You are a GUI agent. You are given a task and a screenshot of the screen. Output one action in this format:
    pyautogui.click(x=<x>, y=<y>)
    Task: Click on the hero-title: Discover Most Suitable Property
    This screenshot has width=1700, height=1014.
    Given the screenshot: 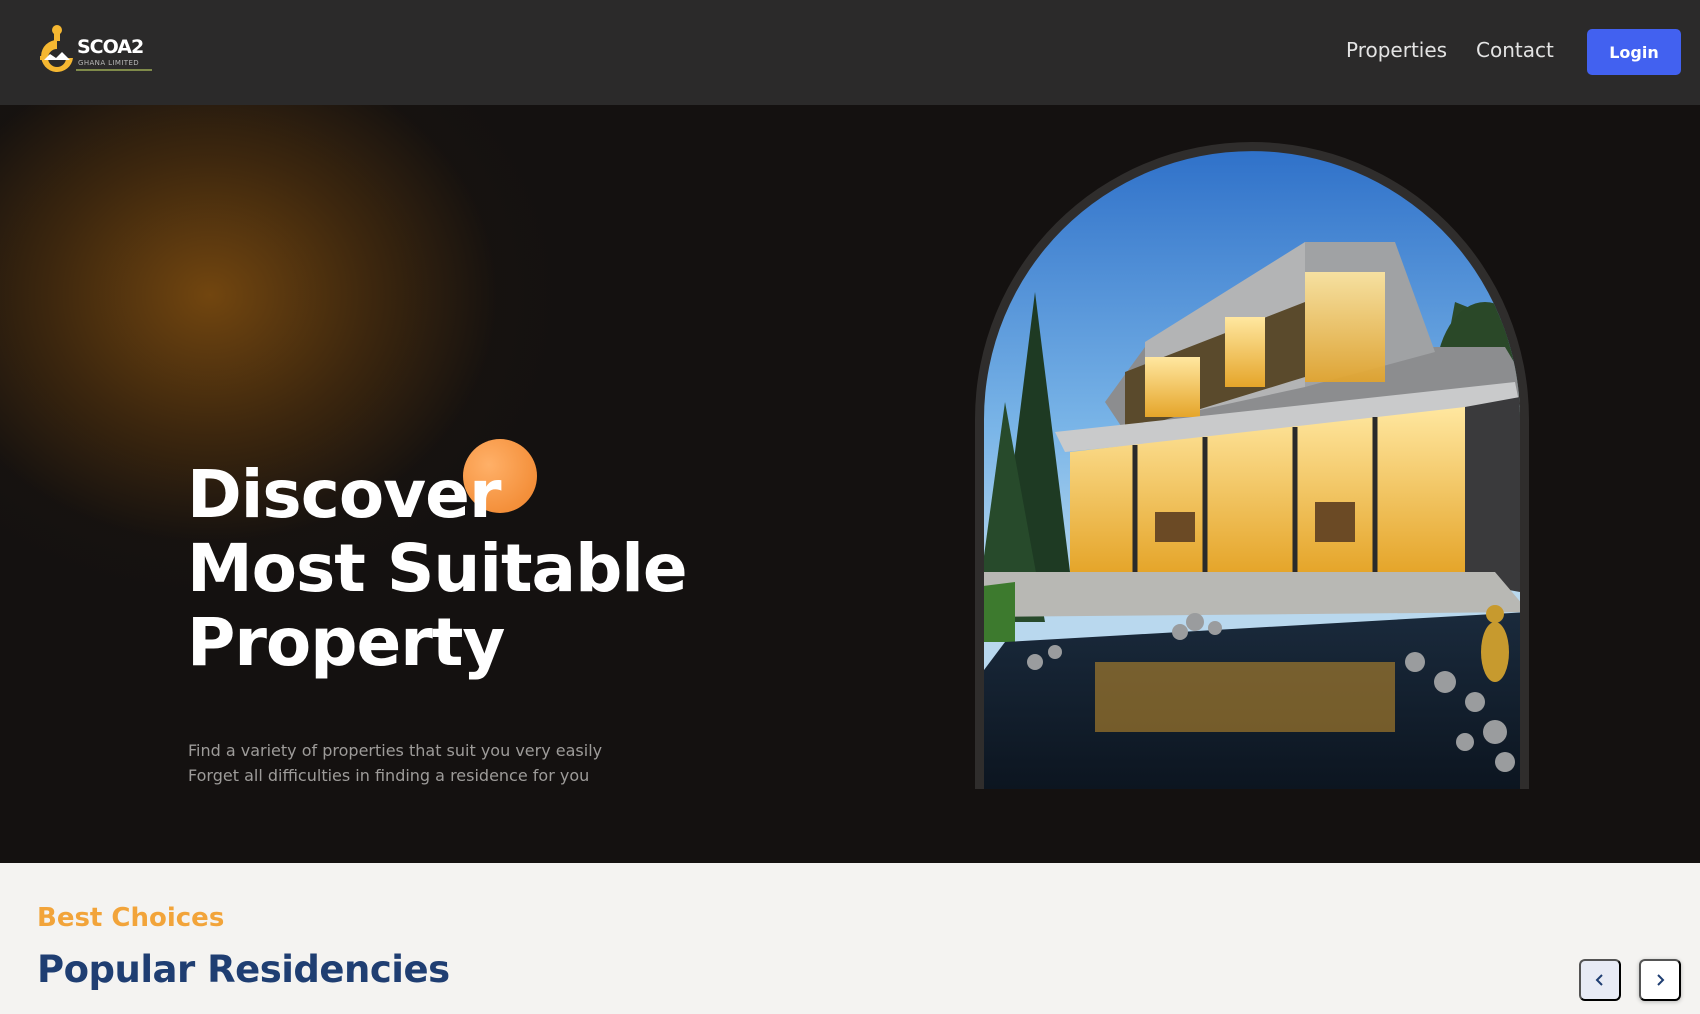 What is the action you would take?
    pyautogui.click(x=437, y=568)
    